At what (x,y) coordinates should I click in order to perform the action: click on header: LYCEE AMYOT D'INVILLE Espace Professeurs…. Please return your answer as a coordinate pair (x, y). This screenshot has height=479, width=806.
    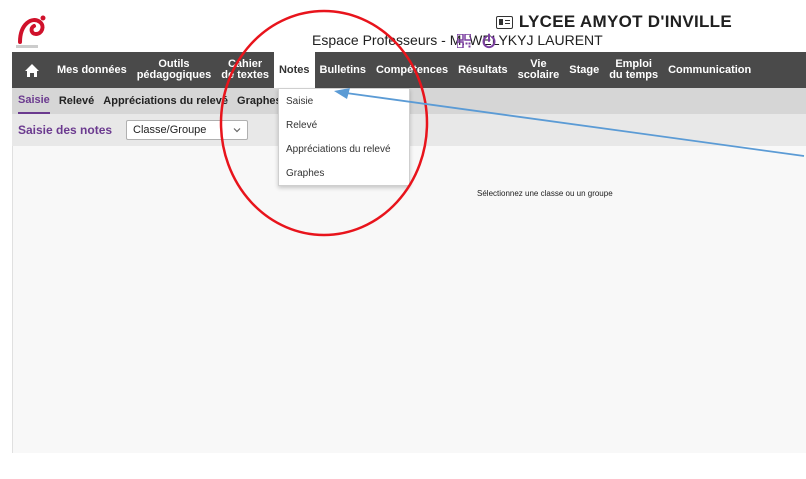
    Looking at the image, I should click on (409, 30).